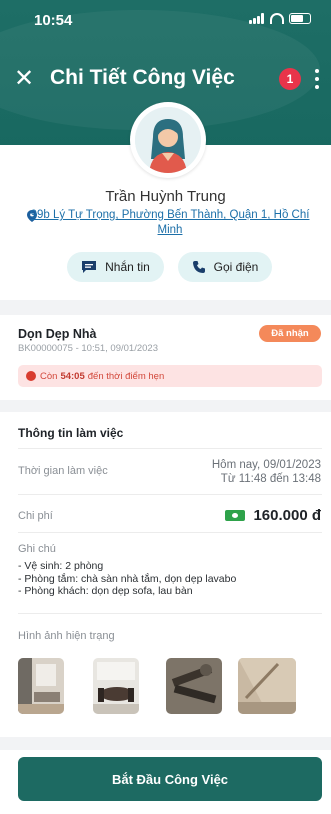  What do you see at coordinates (24, 79) in the screenshot?
I see `close-icon: ✕` at bounding box center [24, 79].